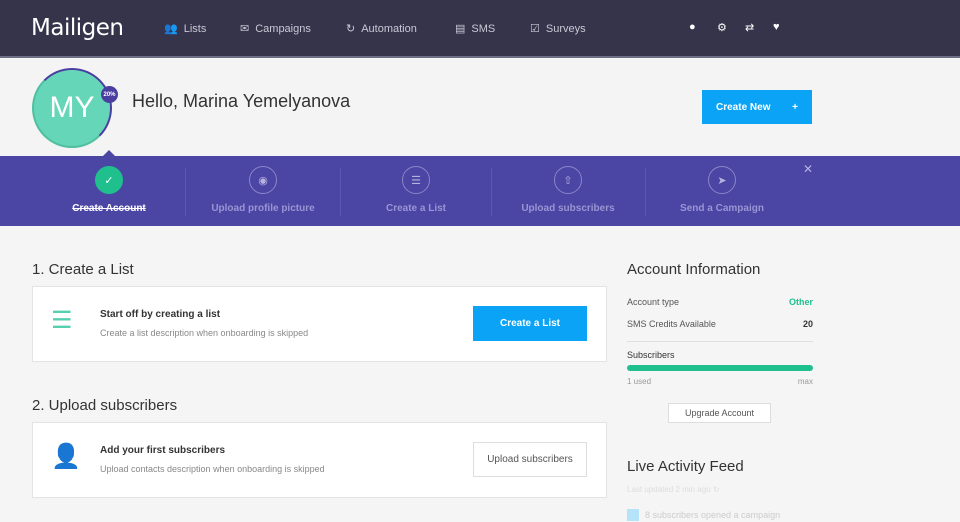 The image size is (960, 522). What do you see at coordinates (72, 108) in the screenshot?
I see `avatar: MY` at bounding box center [72, 108].